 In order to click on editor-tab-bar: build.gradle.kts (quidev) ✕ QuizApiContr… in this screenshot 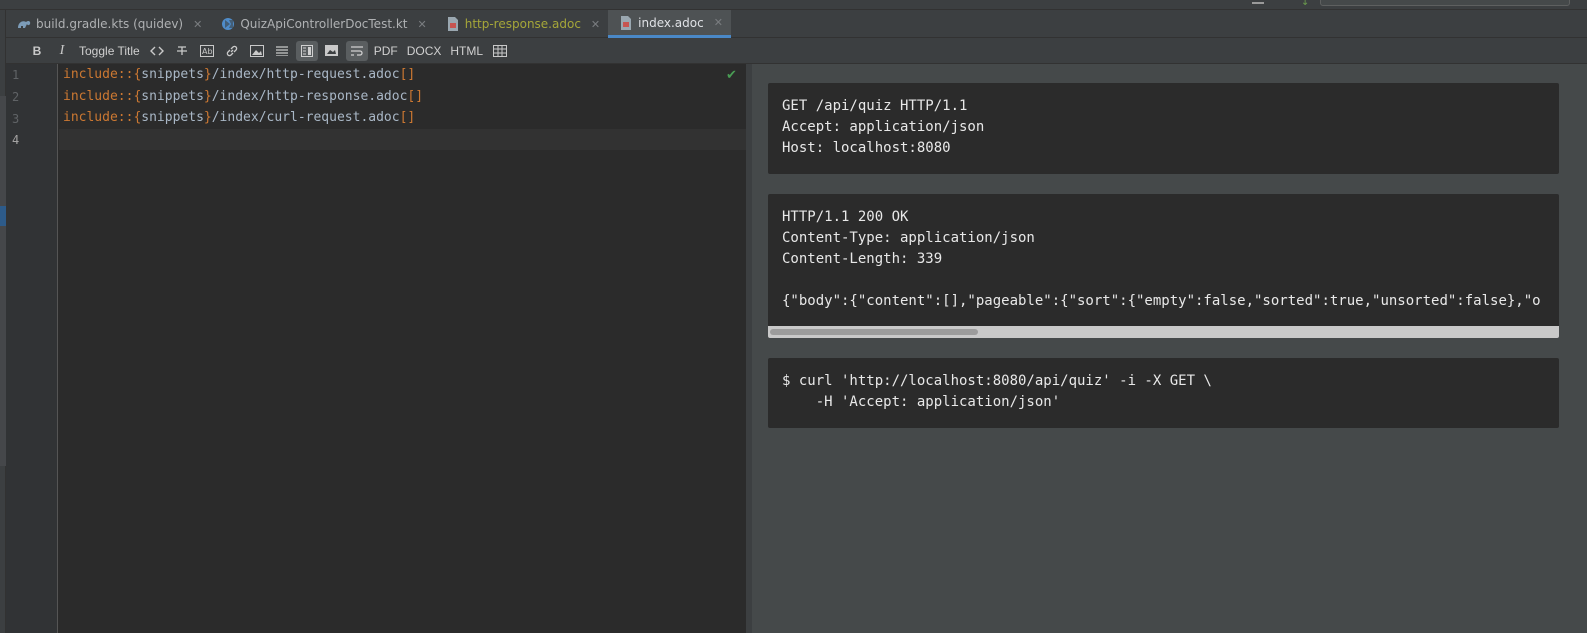, I will do `click(796, 24)`.